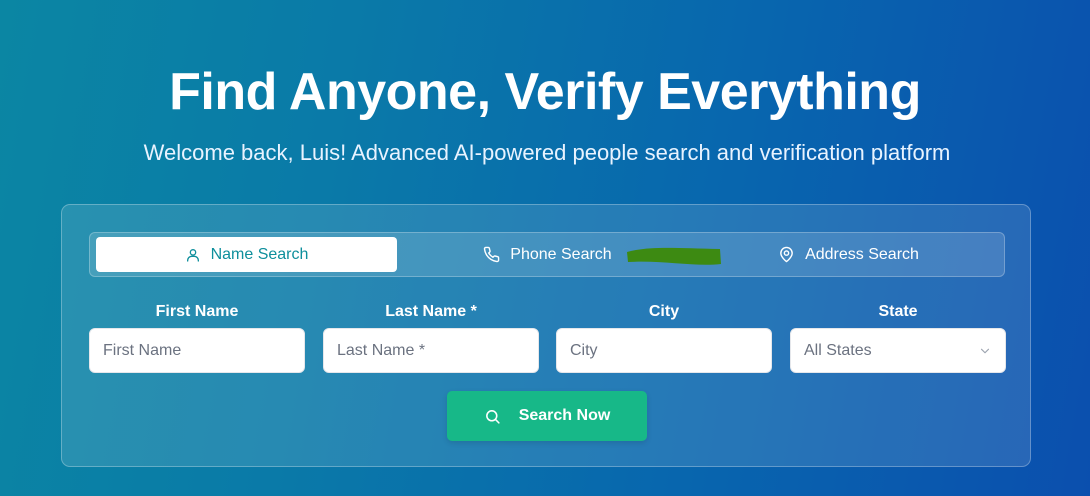 The height and width of the screenshot is (496, 1090). Describe the element at coordinates (985, 351) in the screenshot. I see `chevron-down-icon` at that location.